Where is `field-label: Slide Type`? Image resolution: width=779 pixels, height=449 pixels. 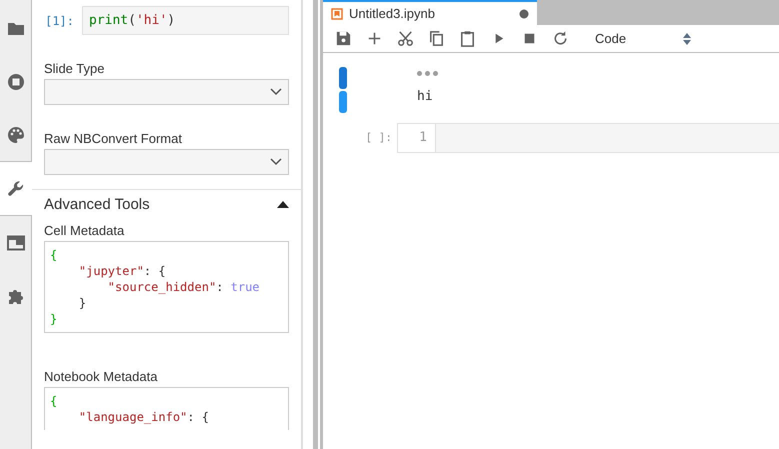 field-label: Slide Type is located at coordinates (75, 68).